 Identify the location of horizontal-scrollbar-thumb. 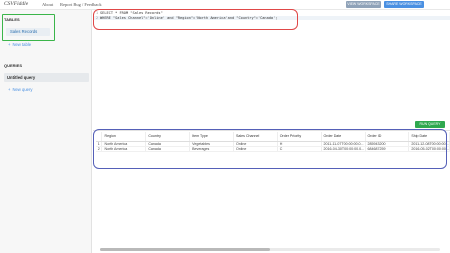
(185, 249).